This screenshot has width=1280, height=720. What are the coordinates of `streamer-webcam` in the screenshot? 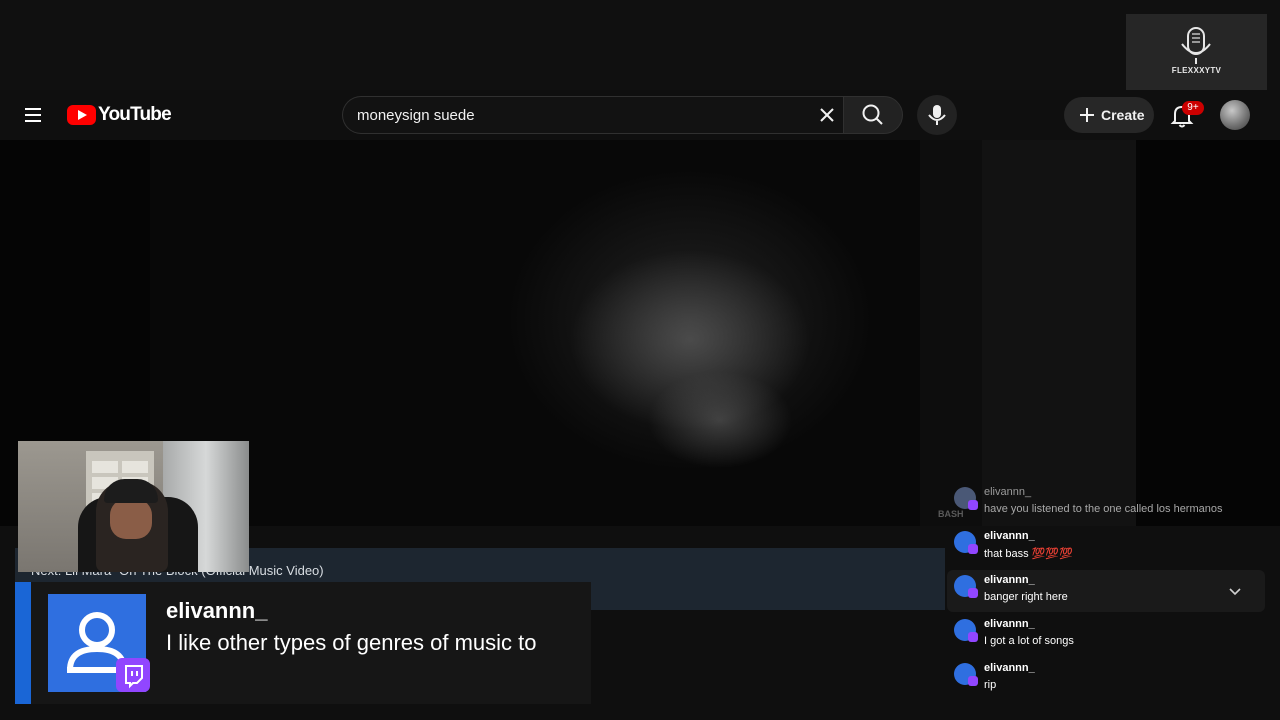 It's located at (133, 506).